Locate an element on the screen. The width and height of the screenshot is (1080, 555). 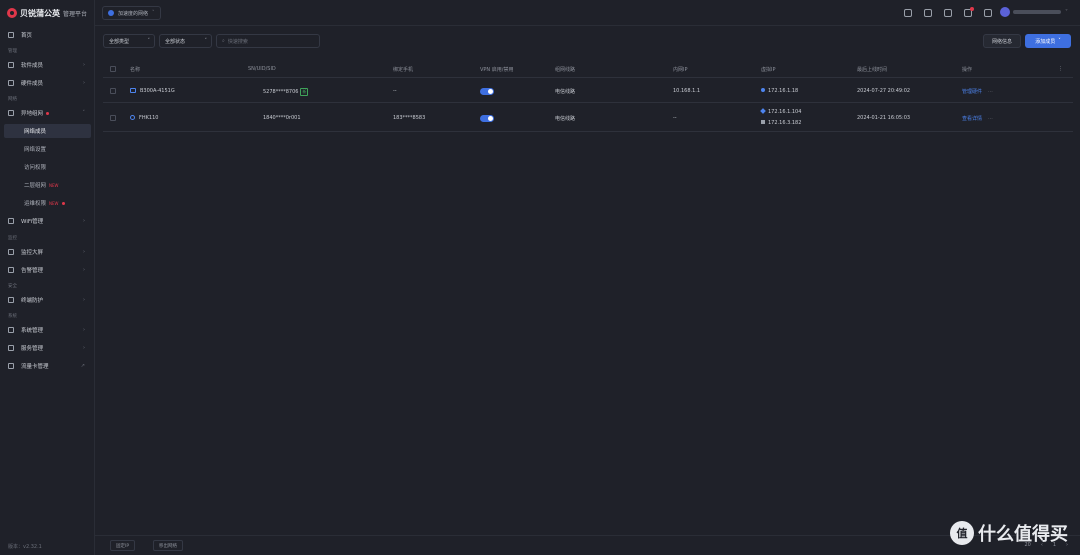
router-icon is located at coordinates (133, 90).